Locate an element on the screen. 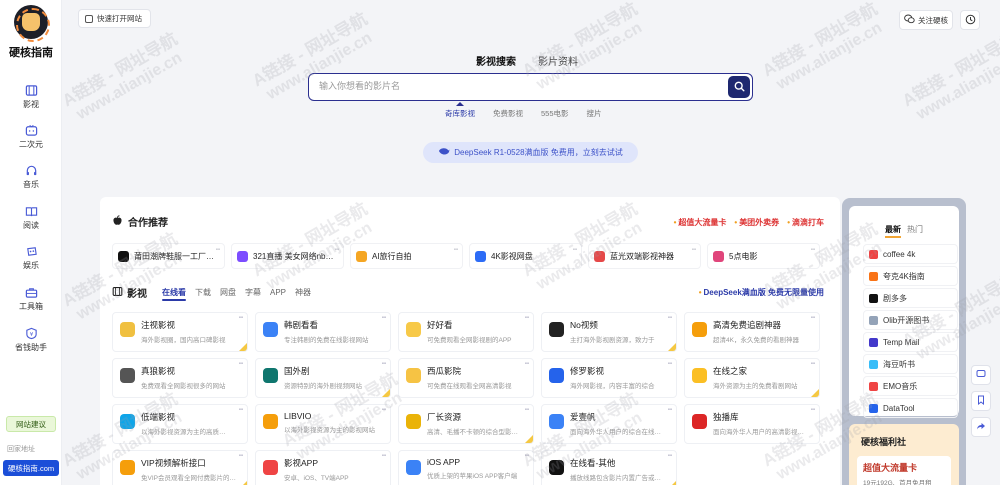 This screenshot has width=1000, height=485. video-site-card: 真狼影视 免费观看全网影视很多的网站 ▪▪ is located at coordinates (180, 378).